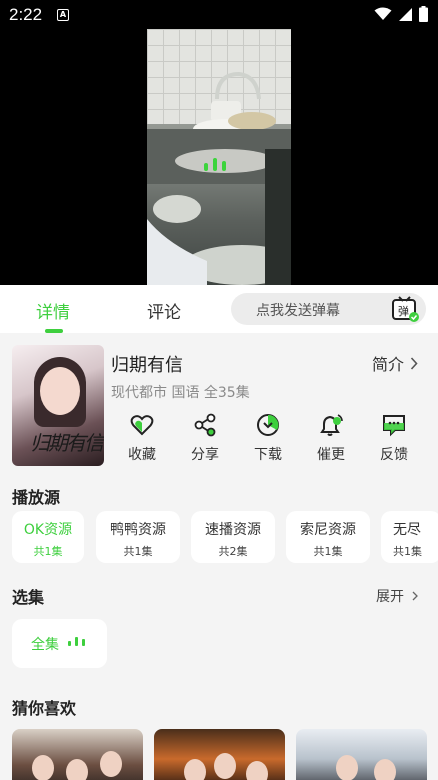 The image size is (438, 780). I want to click on recommend-title: 猜你喜欢, so click(44, 708).